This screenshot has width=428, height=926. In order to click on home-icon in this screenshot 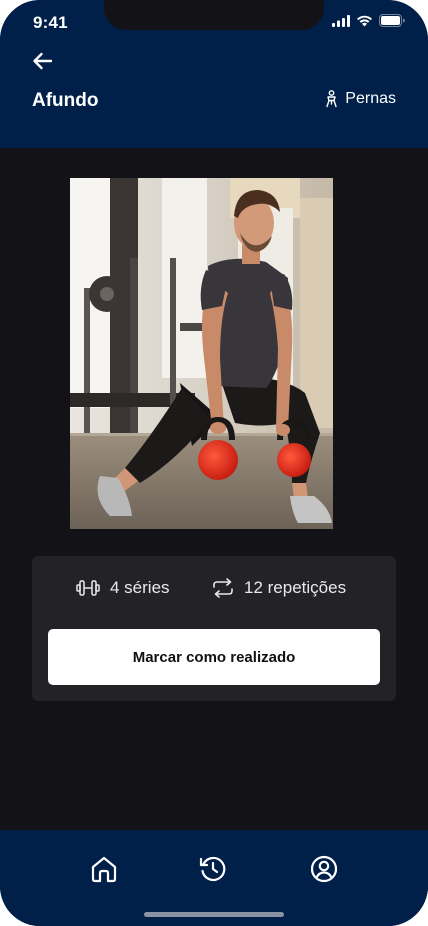, I will do `click(104, 869)`.